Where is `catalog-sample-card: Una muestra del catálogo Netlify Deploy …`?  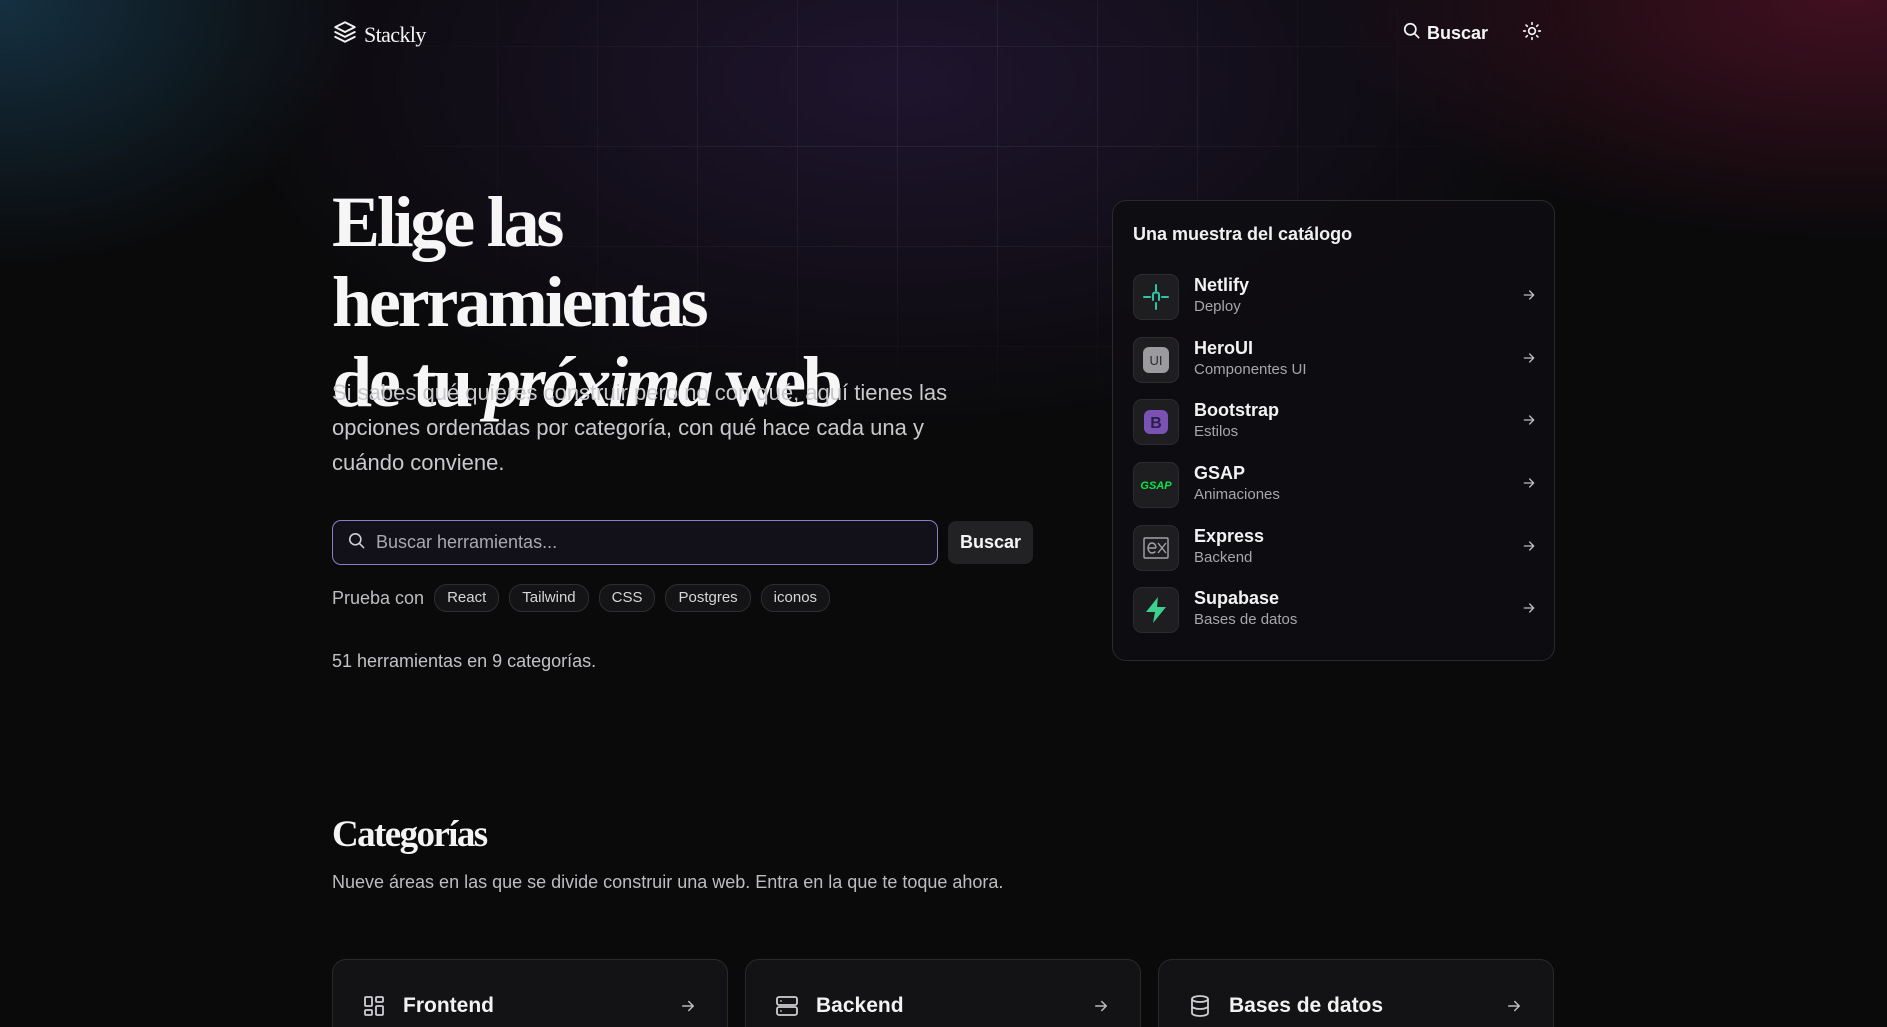
catalog-sample-card: Una muestra del catálogo Netlify Deploy … is located at coordinates (1333, 430).